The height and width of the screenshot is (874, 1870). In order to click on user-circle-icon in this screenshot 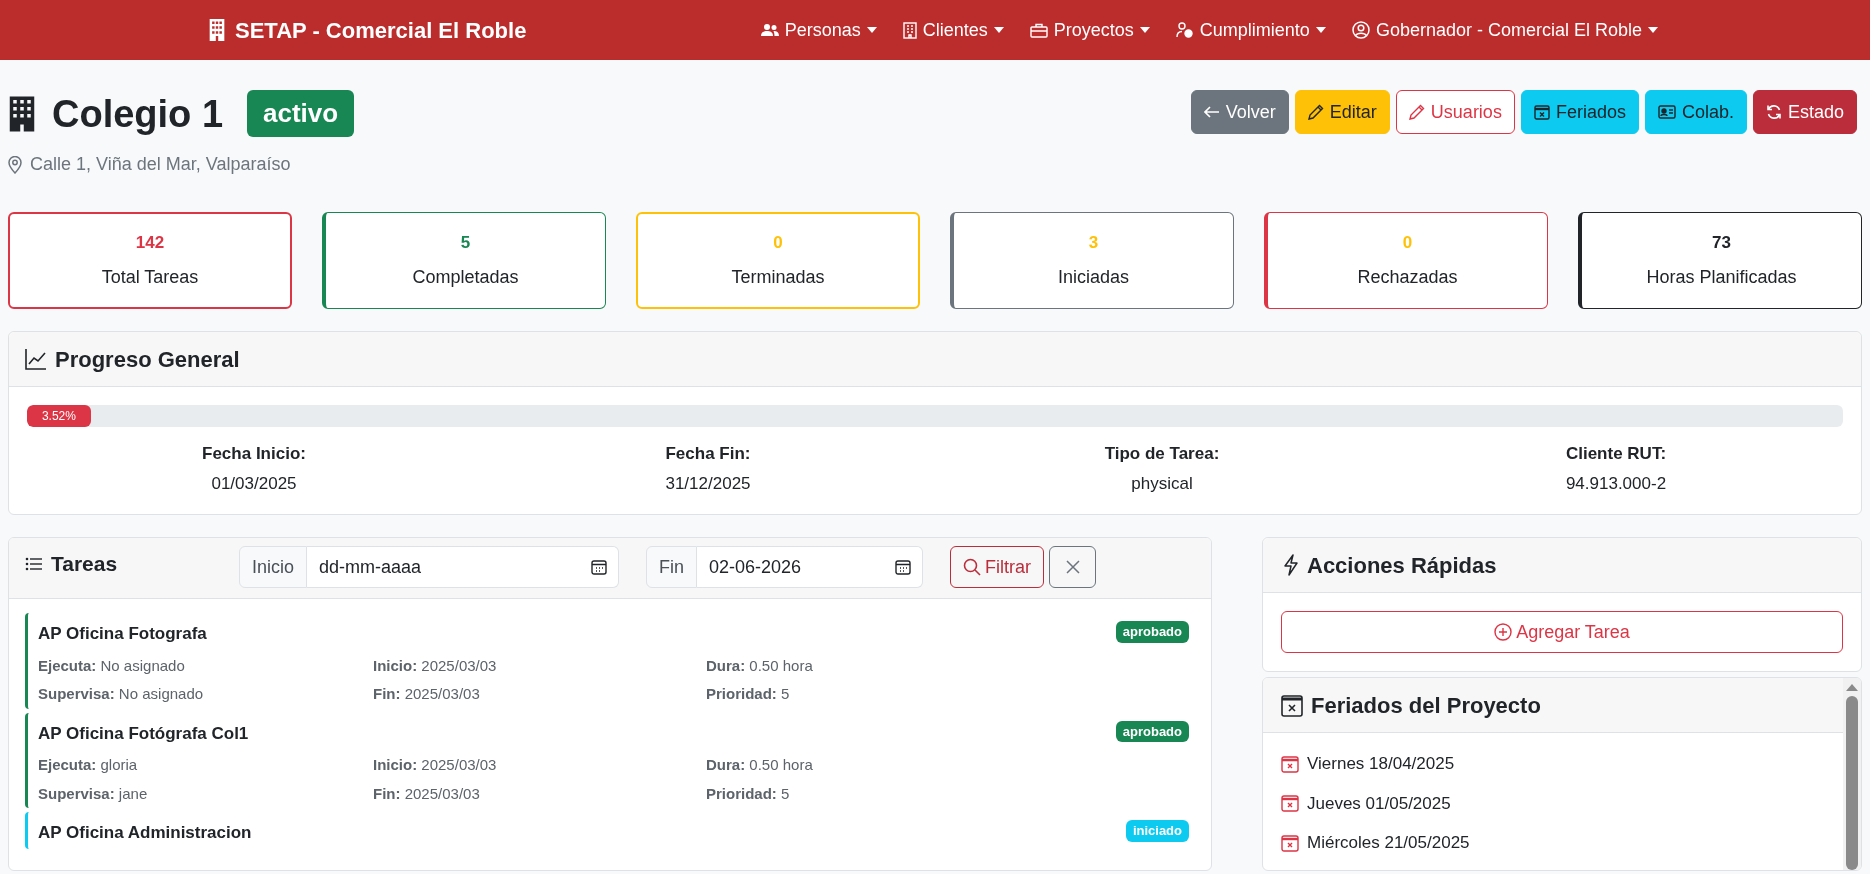, I will do `click(1360, 30)`.